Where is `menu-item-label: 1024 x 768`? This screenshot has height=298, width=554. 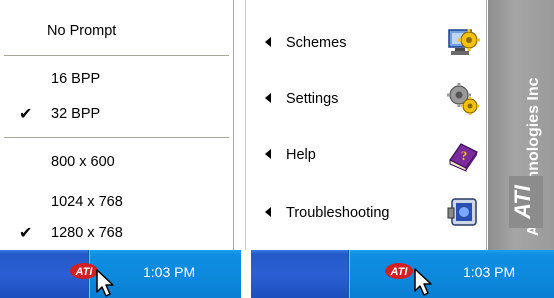
menu-item-label: 1024 x 768 is located at coordinates (87, 202).